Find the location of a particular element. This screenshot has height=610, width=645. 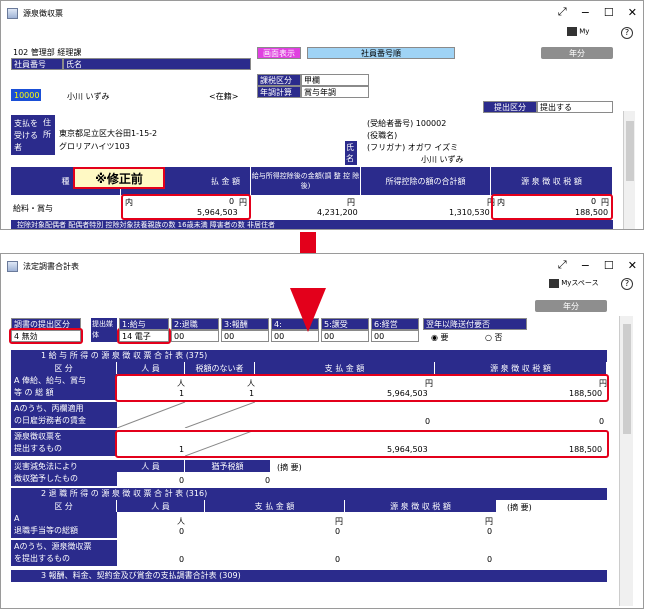

r4-count: 0 is located at coordinates (182, 480).